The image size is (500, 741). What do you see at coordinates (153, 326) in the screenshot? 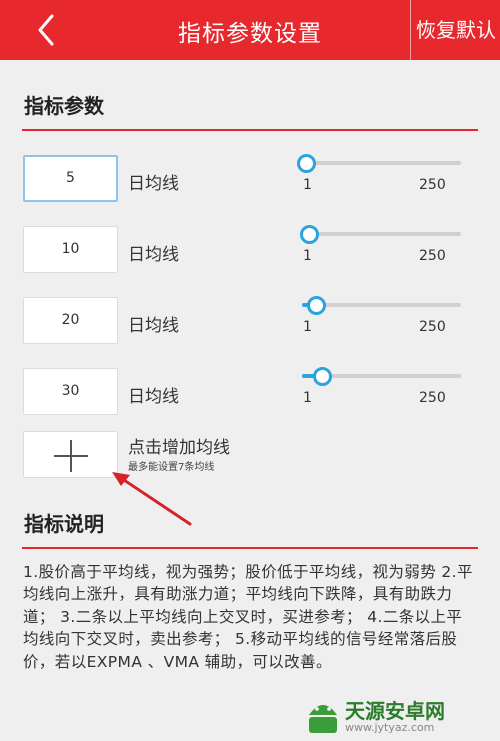
I see `param-label-3: 日均线` at bounding box center [153, 326].